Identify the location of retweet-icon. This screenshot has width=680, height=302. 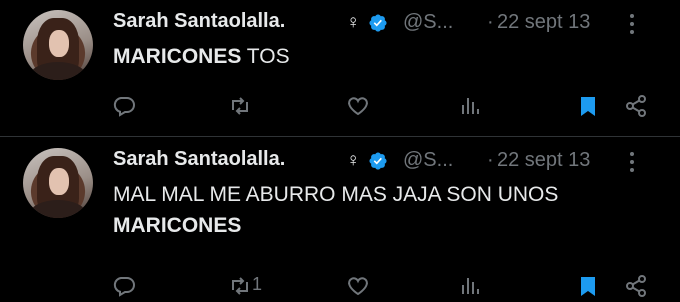
(242, 106).